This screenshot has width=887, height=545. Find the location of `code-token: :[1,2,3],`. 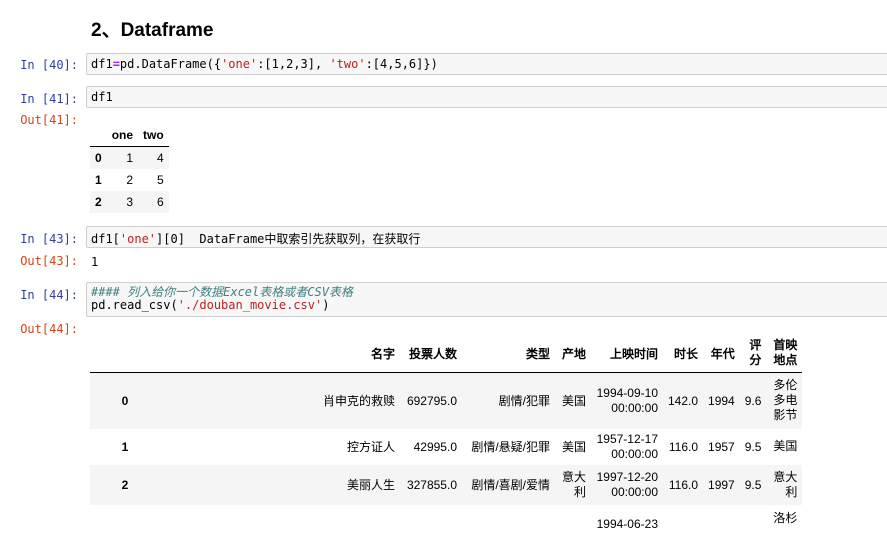

code-token: :[1,2,3], is located at coordinates (293, 64).